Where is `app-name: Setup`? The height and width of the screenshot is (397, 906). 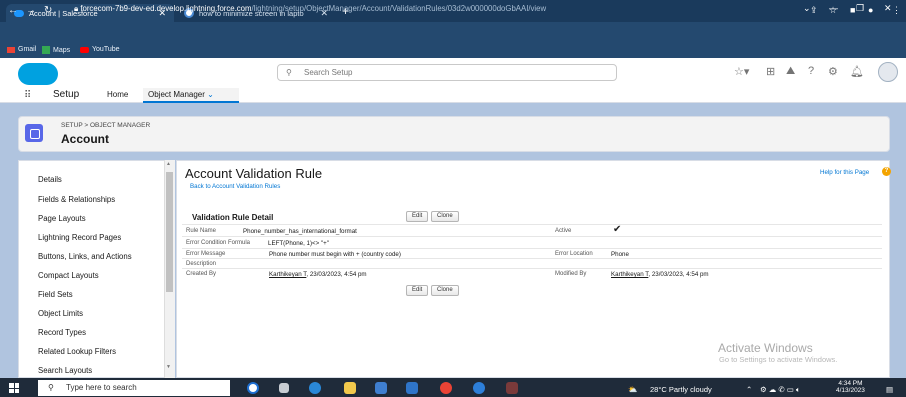
app-name: Setup is located at coordinates (66, 94).